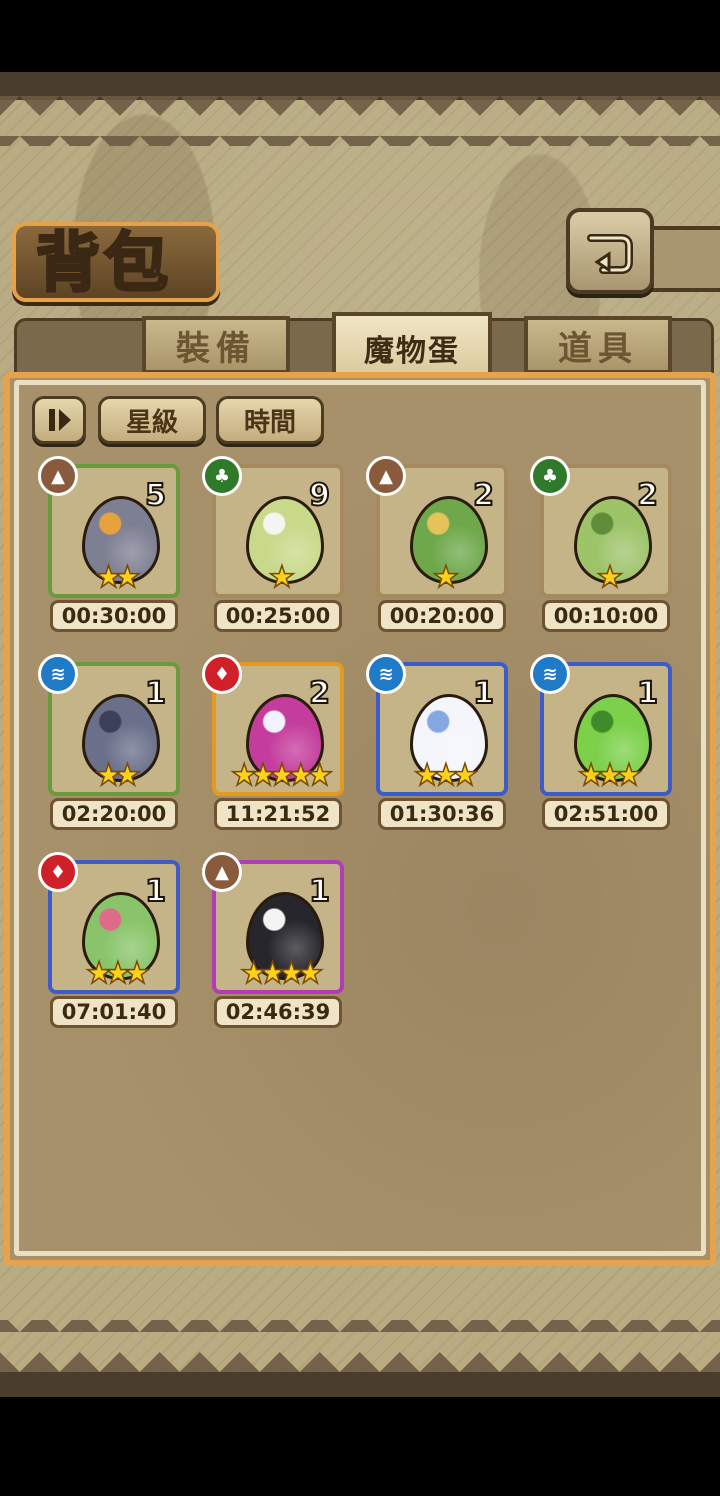 This screenshot has height=1496, width=720. I want to click on hatch-timer: 01:30:36, so click(442, 814).